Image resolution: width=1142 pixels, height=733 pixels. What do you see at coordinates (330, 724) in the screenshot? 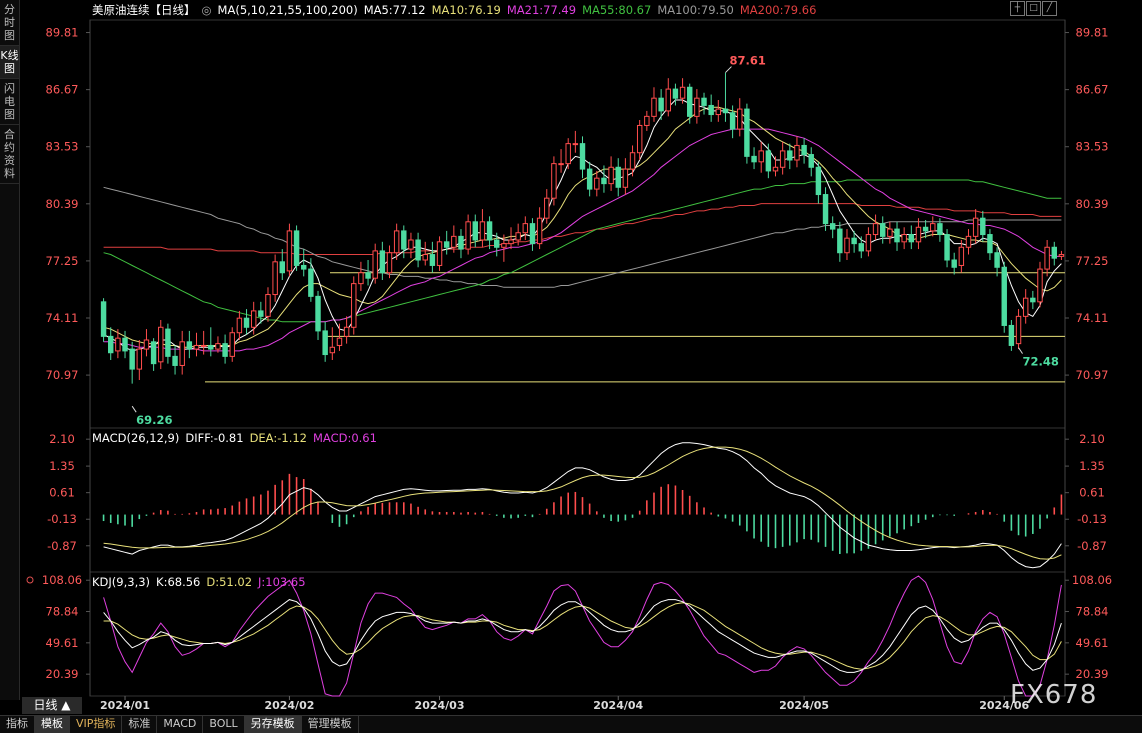
I see `tab-manage-templates: 管理模板` at bounding box center [330, 724].